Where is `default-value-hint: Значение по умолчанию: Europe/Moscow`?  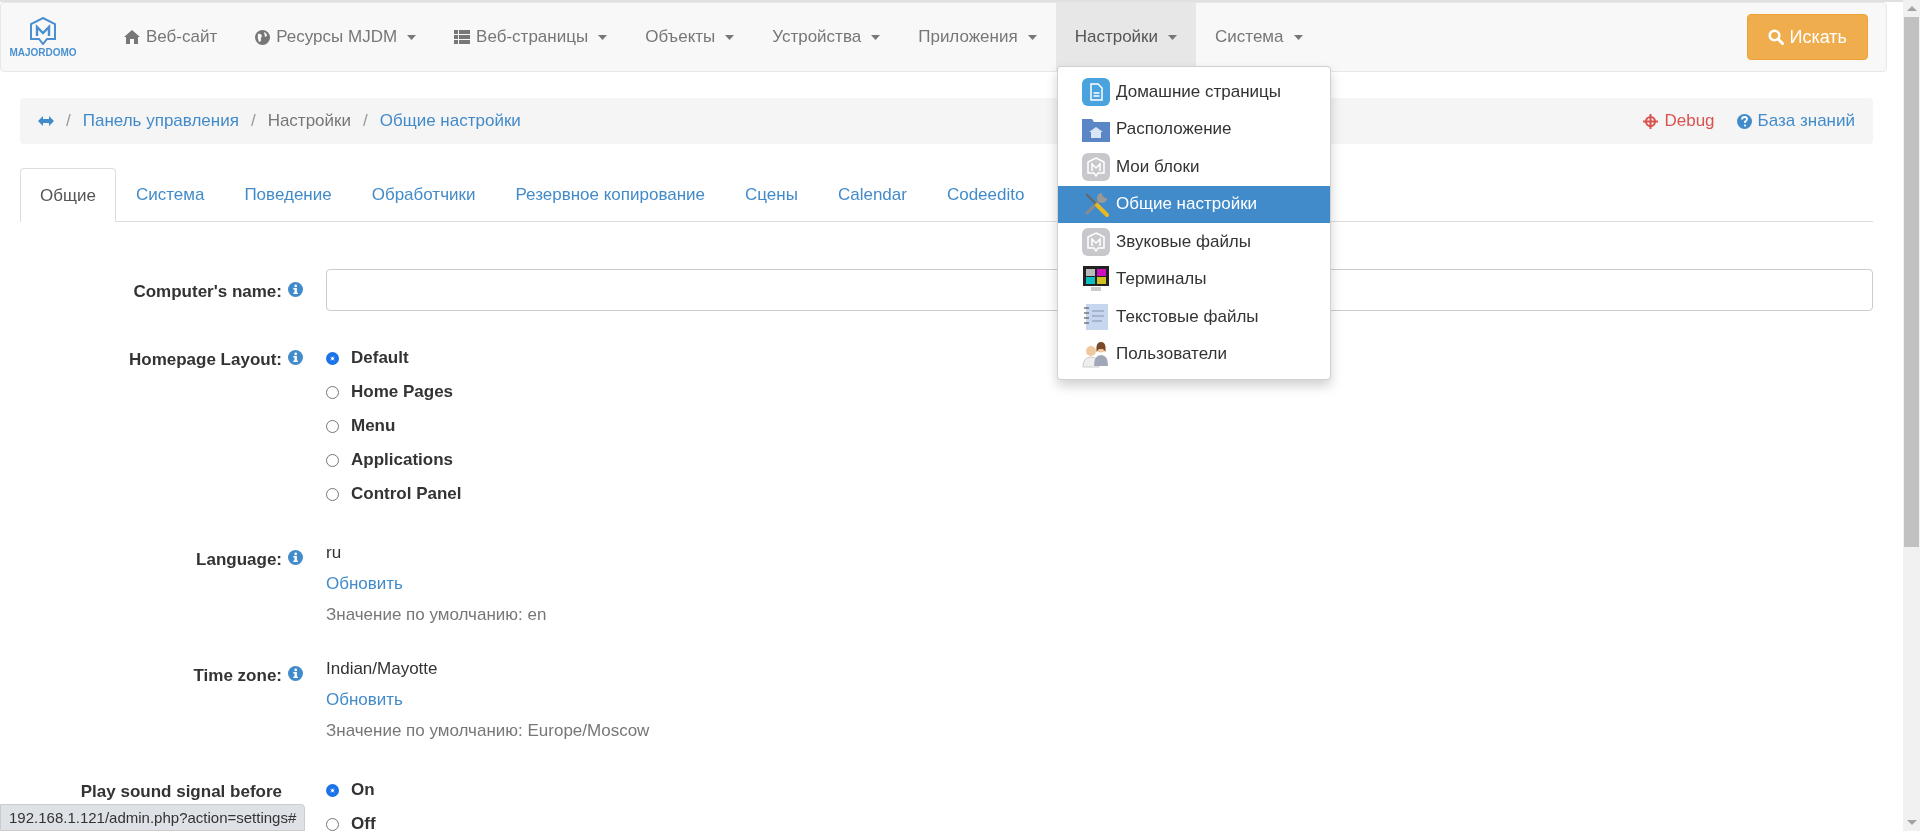
default-value-hint: Значение по умолчанию: Europe/Moscow is located at coordinates (488, 731).